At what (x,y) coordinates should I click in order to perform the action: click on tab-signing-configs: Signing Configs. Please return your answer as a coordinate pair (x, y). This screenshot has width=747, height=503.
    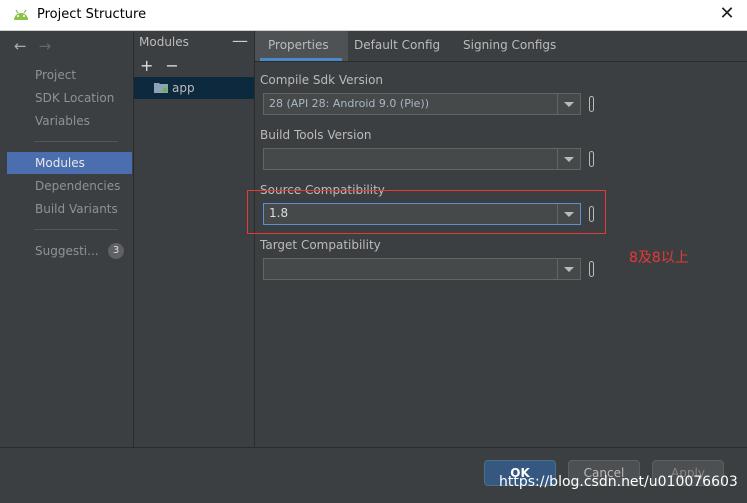
    Looking at the image, I should click on (509, 45).